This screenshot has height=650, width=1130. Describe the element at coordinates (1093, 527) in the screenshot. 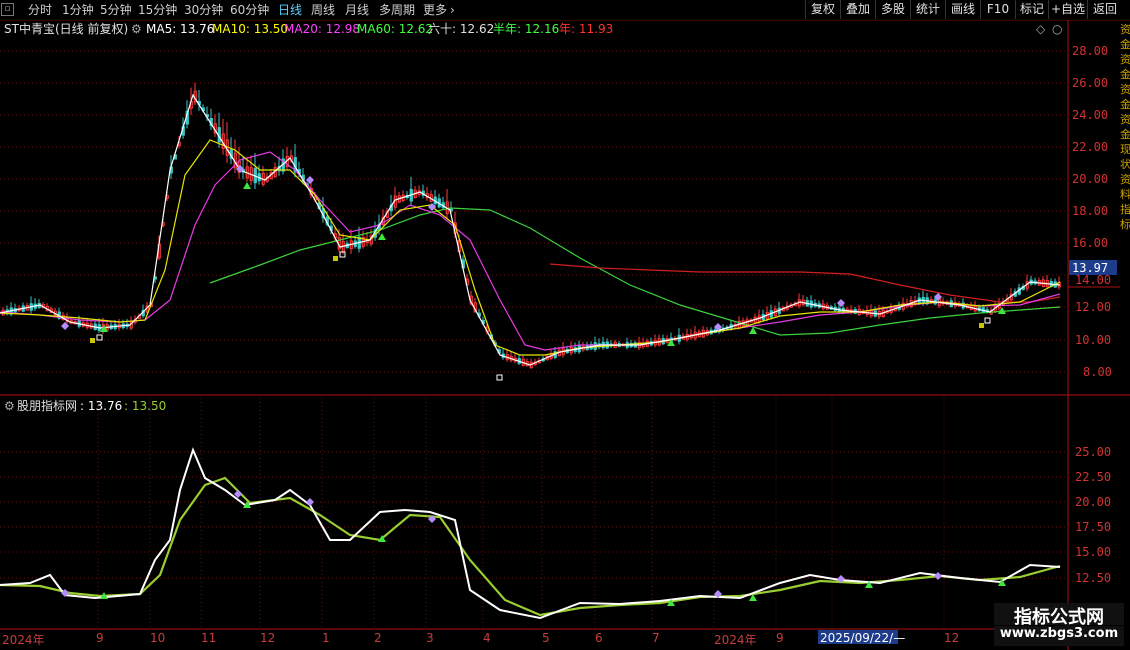

I see `indicator-tick: 17.50` at that location.